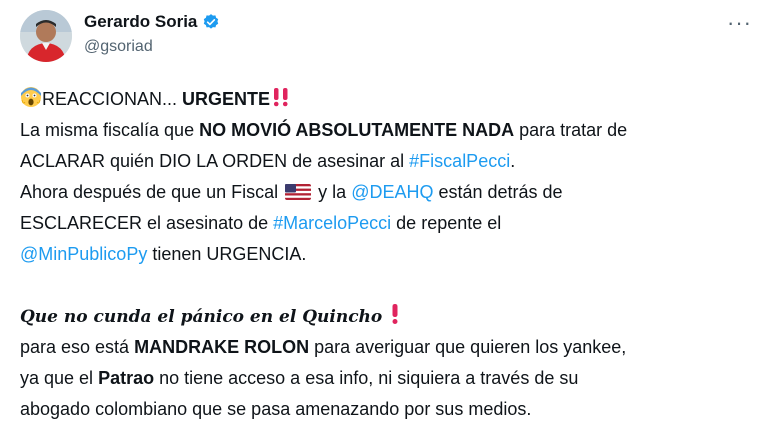 Image resolution: width=770 pixels, height=435 pixels. I want to click on author-handle: @gsoriad, so click(118, 47).